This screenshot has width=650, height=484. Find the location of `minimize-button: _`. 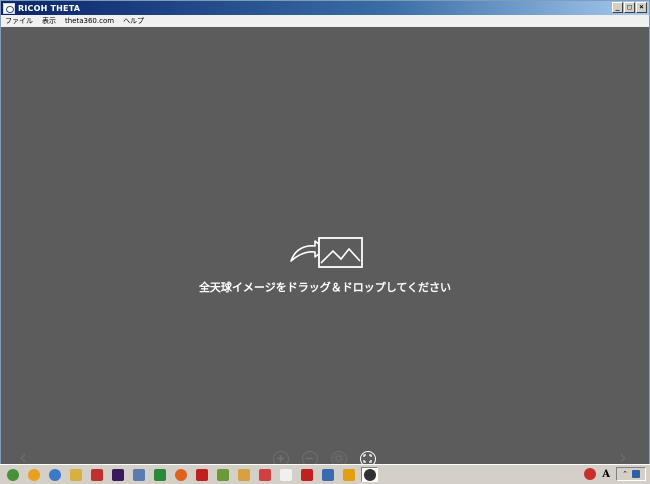

minimize-button: _ is located at coordinates (617, 7).